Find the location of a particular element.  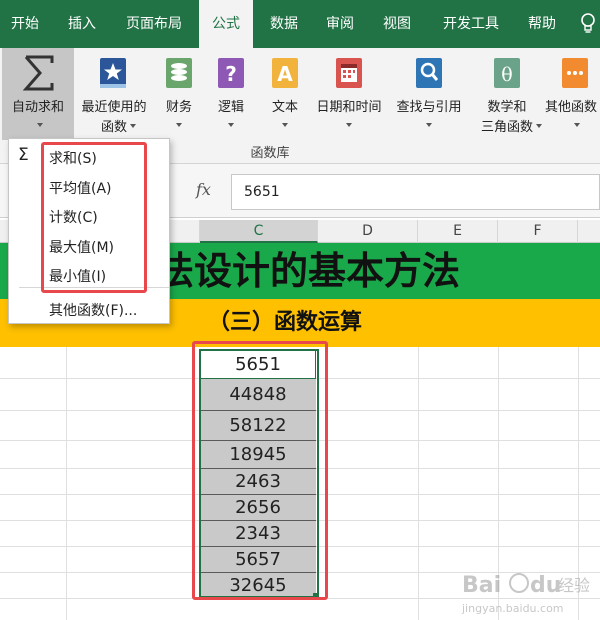

tab-view: 视图 is located at coordinates (397, 24).